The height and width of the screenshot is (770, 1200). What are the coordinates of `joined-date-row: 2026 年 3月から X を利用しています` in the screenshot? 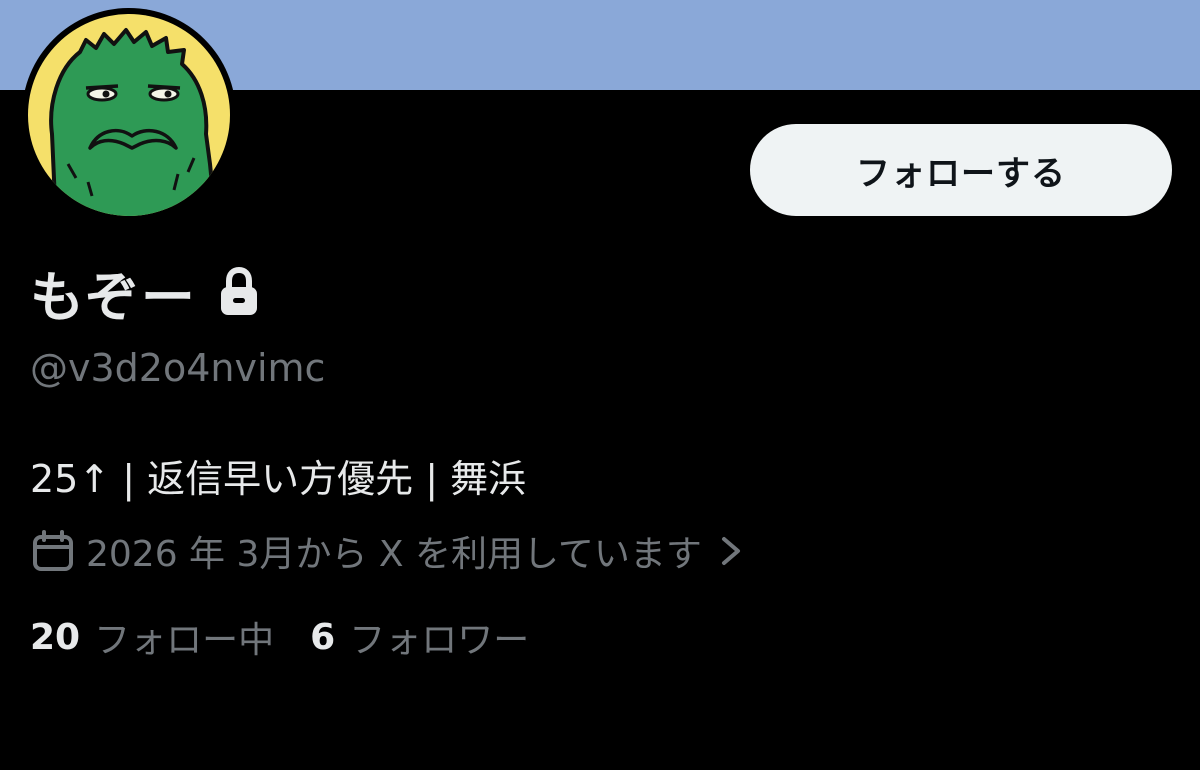 It's located at (388, 551).